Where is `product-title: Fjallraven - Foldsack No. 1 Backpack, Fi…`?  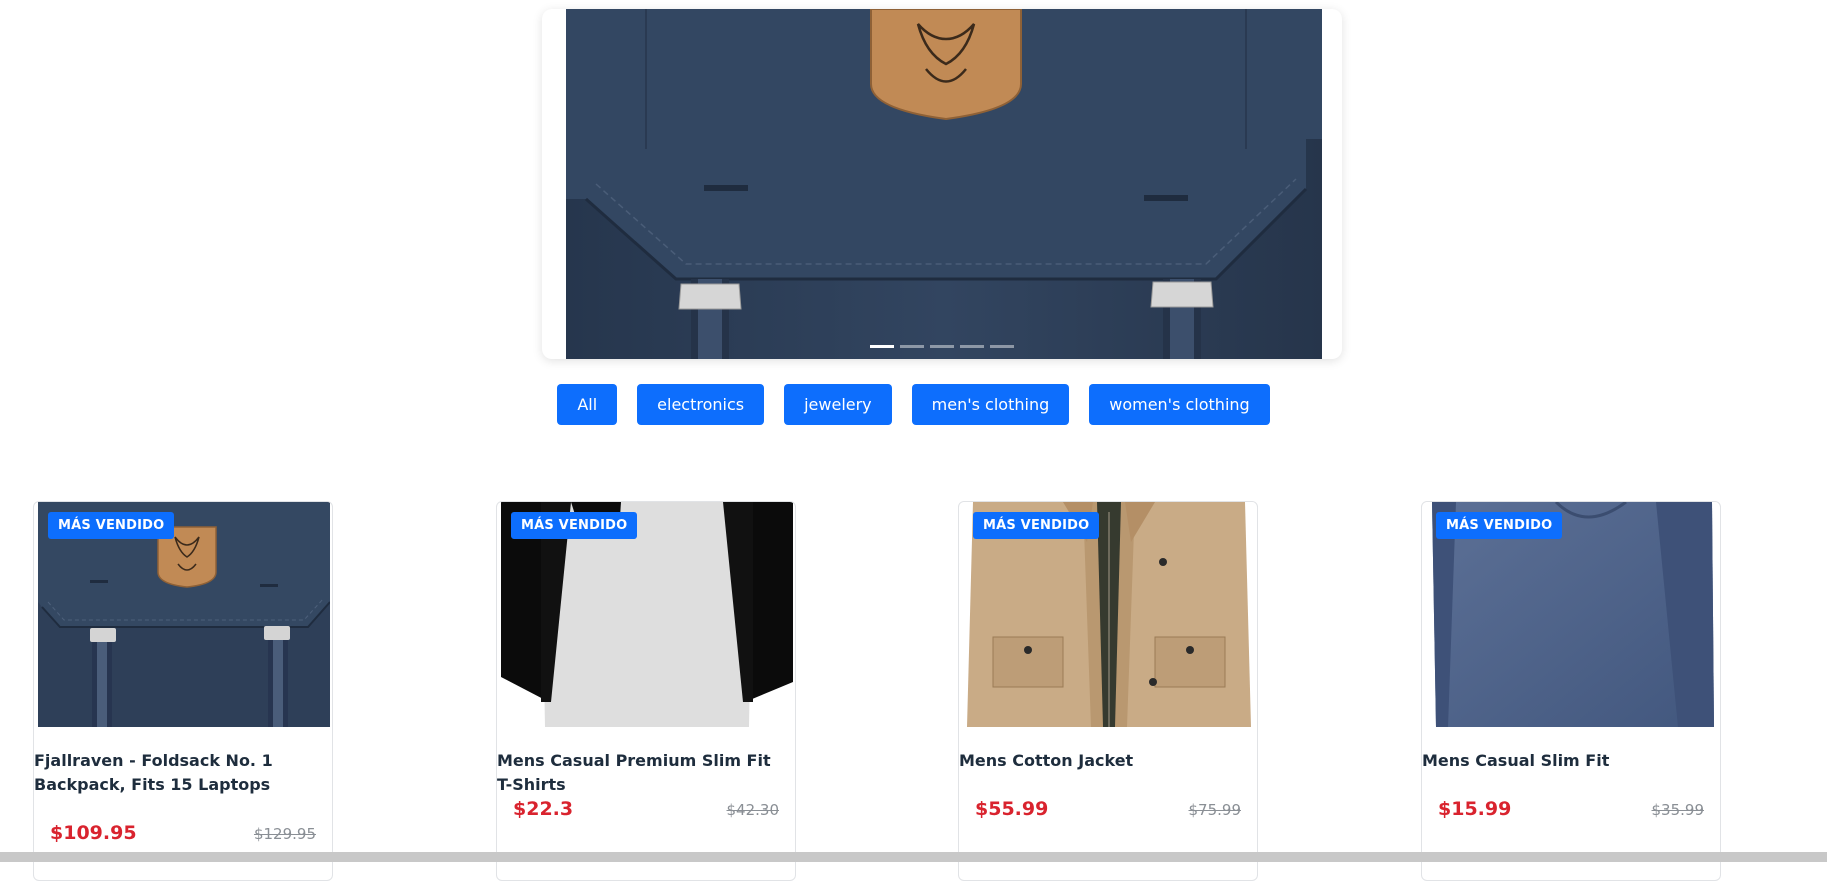
product-title: Fjallraven - Foldsack No. 1 Backpack, Fi… is located at coordinates (180, 773).